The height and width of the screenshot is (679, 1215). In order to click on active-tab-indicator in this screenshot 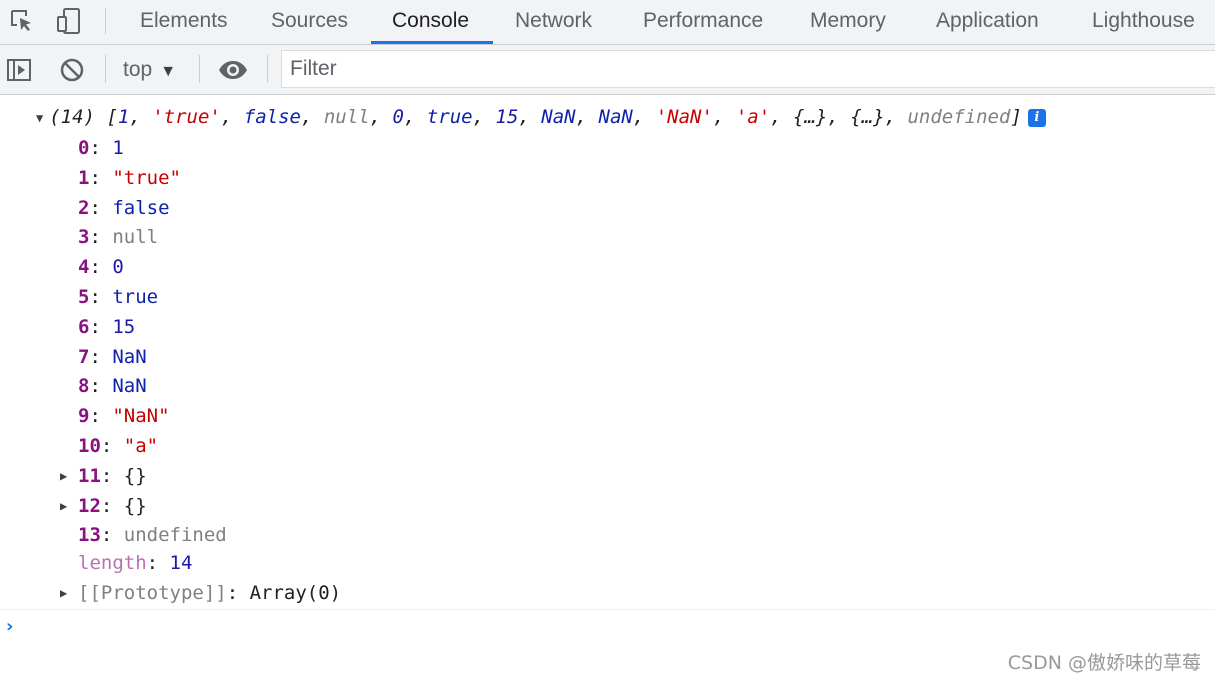, I will do `click(432, 42)`.